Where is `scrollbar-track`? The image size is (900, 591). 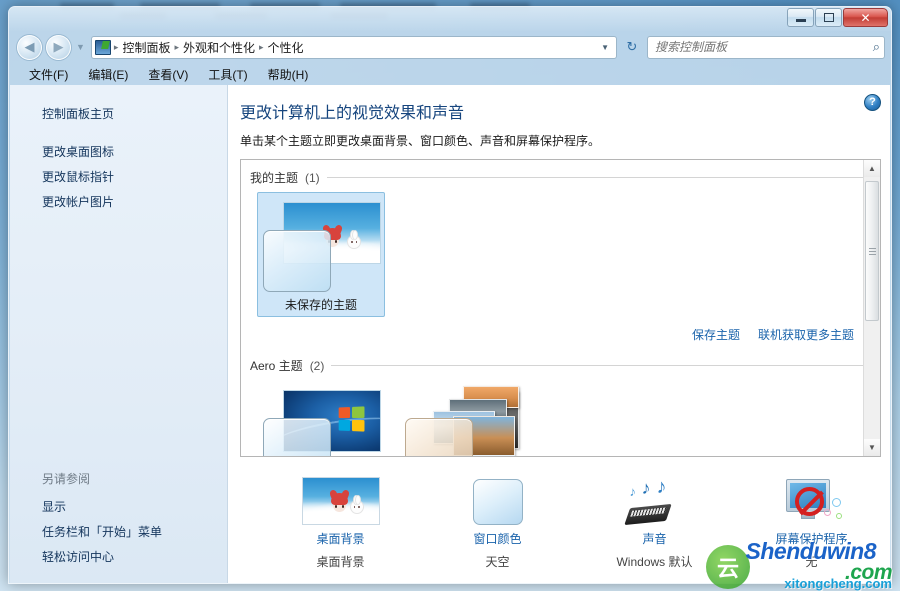
scrollbar-track is located at coordinates (872, 308).